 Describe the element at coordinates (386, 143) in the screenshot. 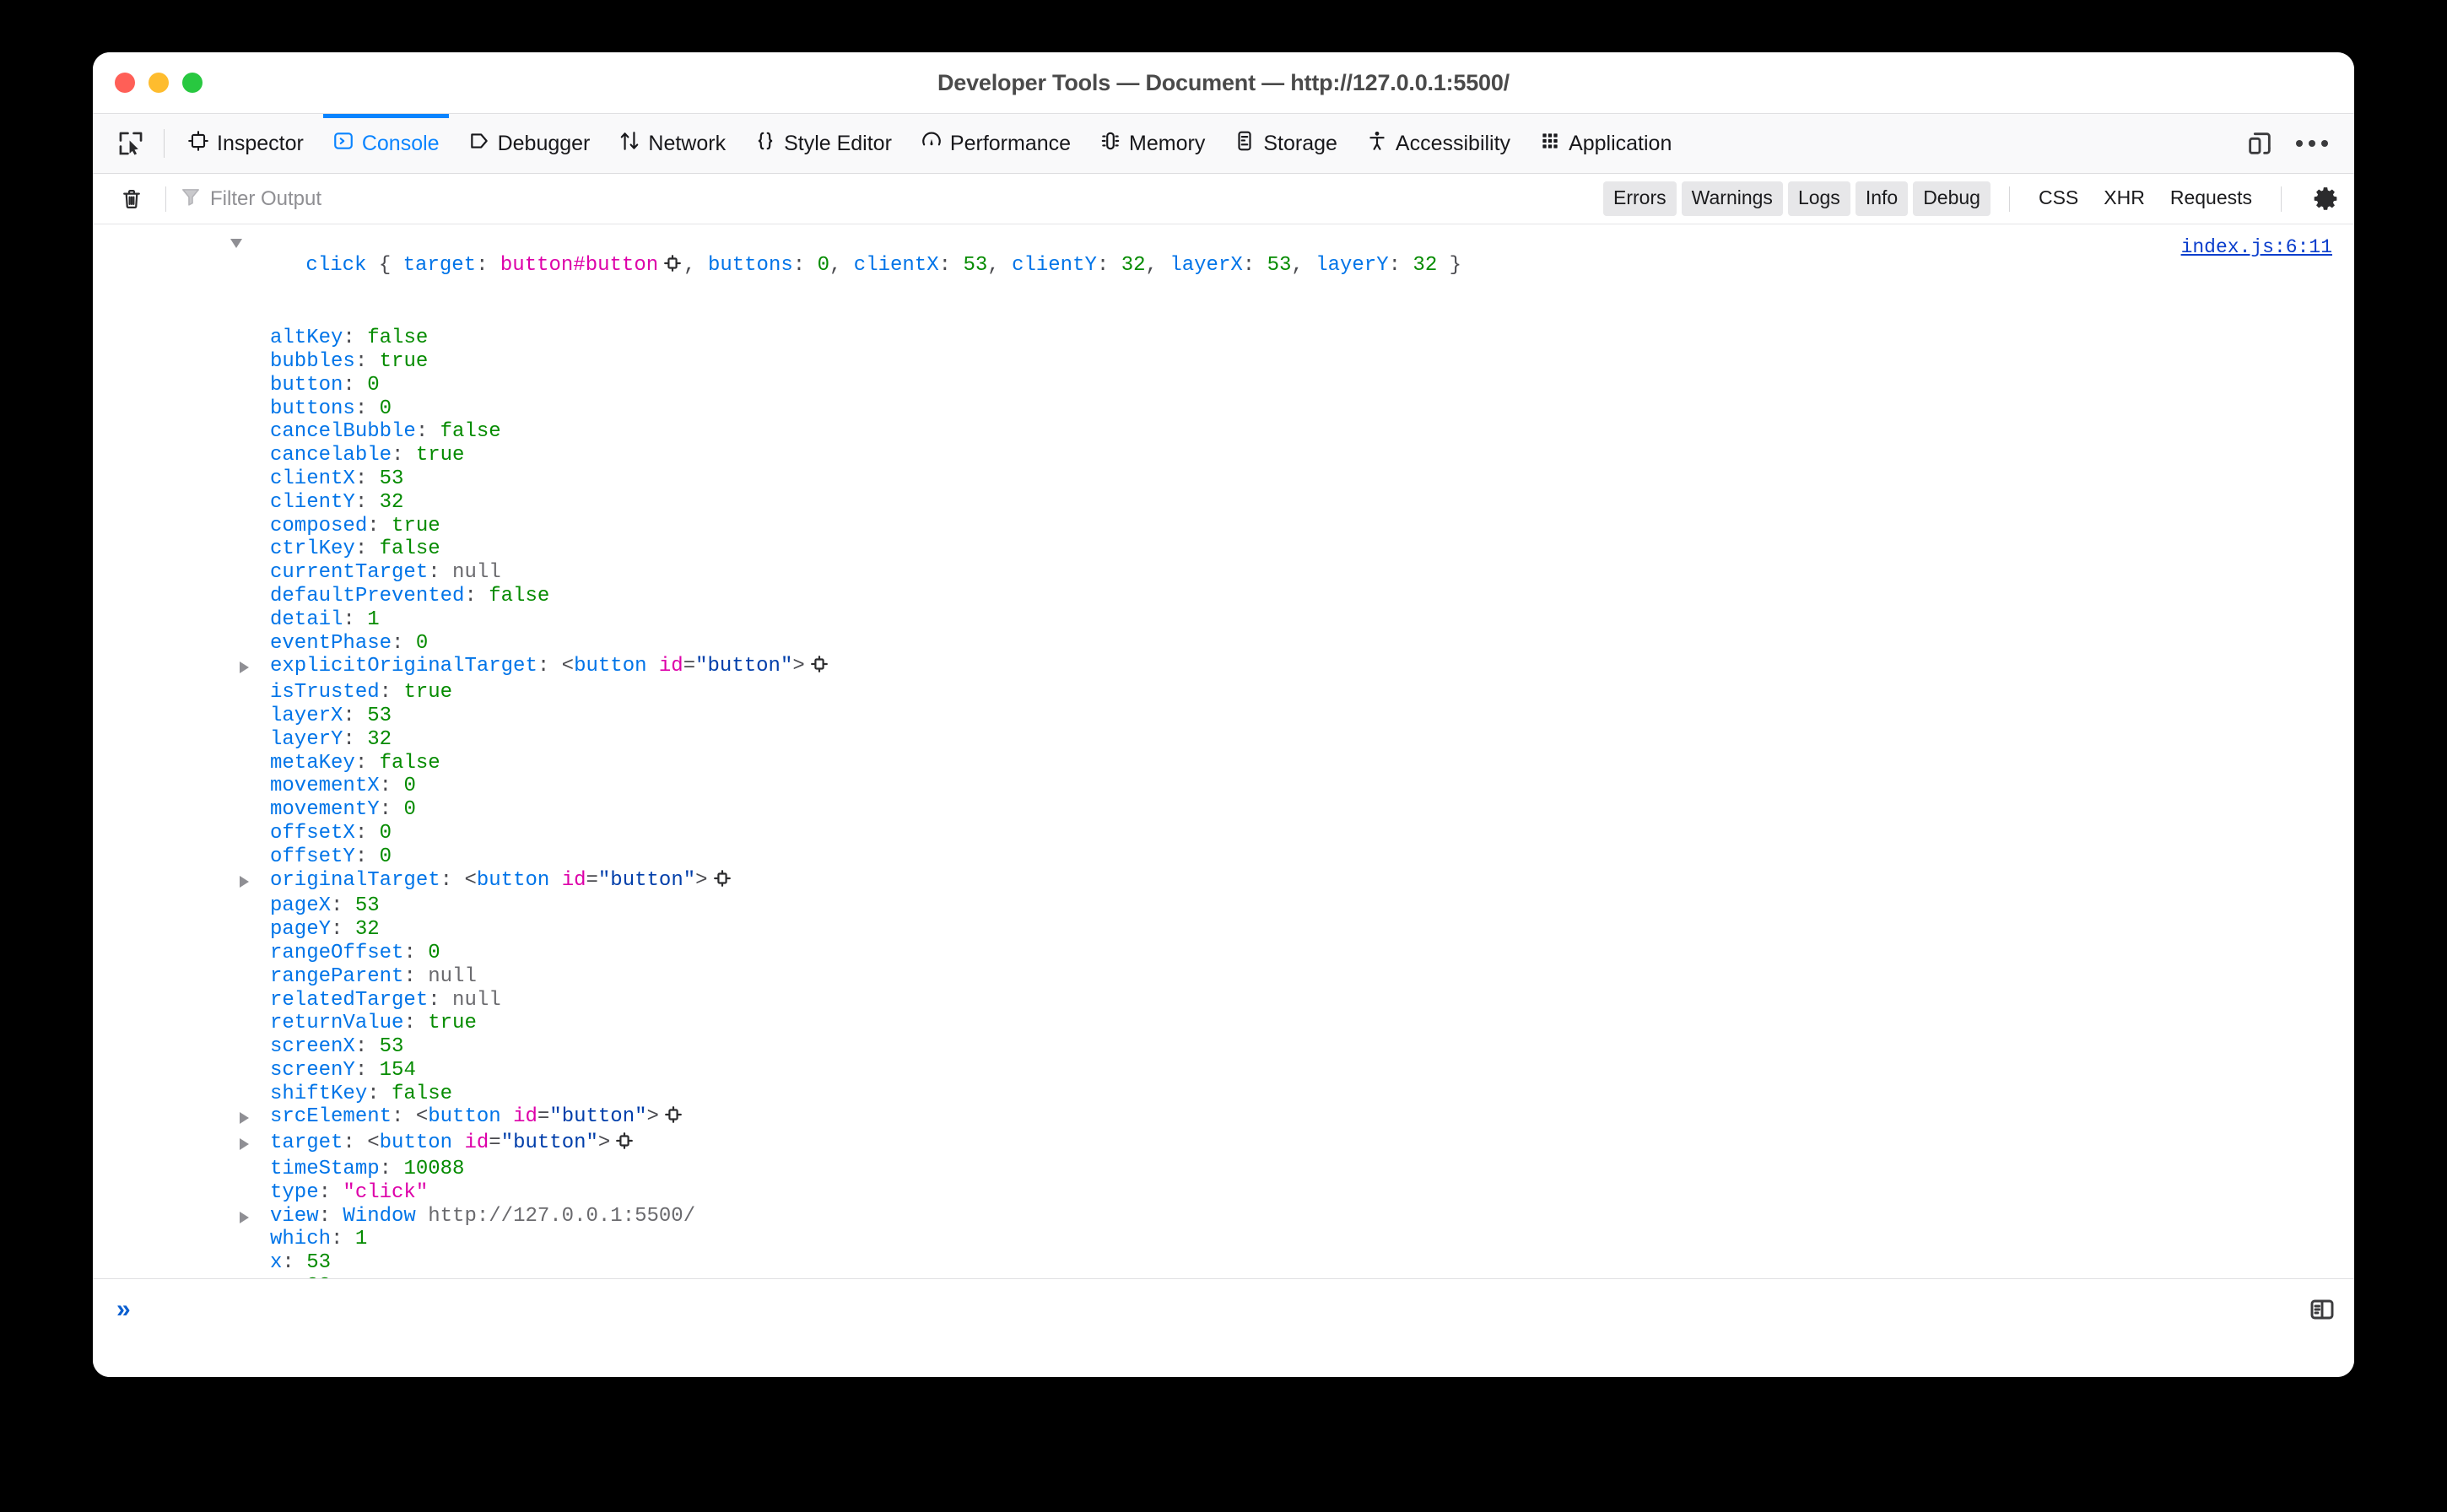

I see `tab-console: Console` at that location.